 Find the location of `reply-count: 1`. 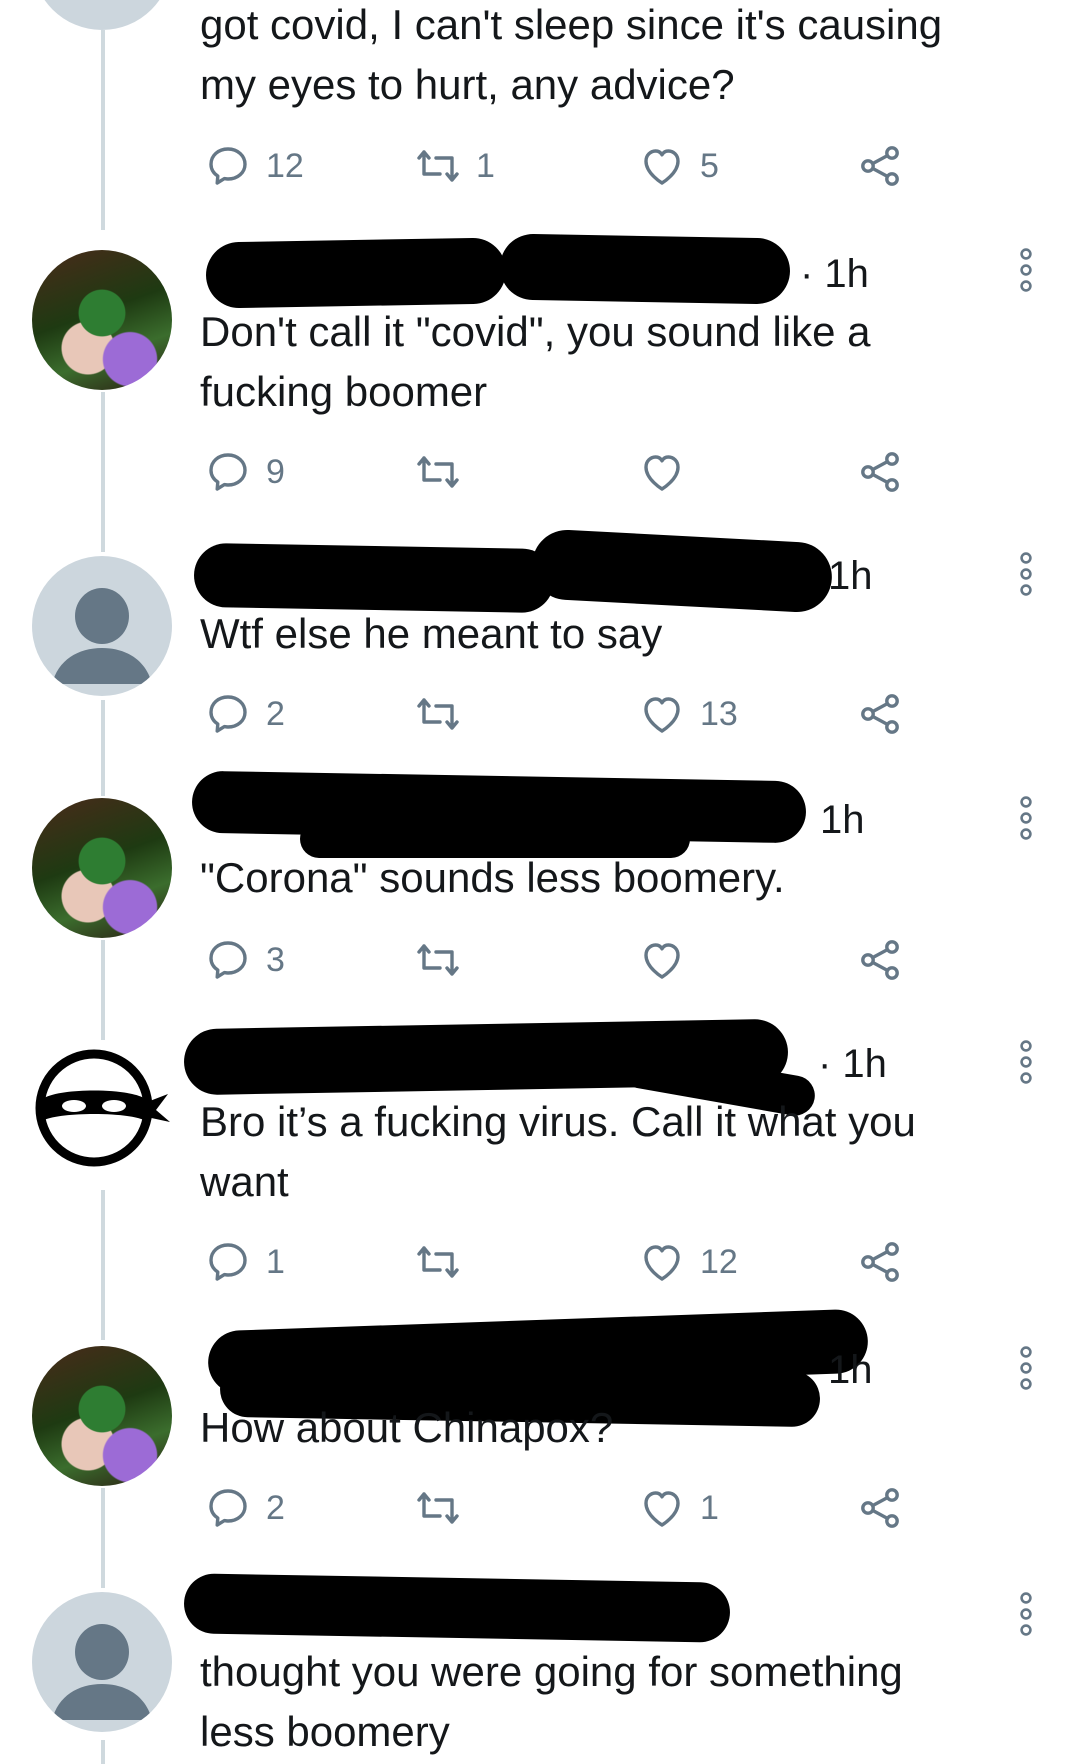

reply-count: 1 is located at coordinates (275, 1261).